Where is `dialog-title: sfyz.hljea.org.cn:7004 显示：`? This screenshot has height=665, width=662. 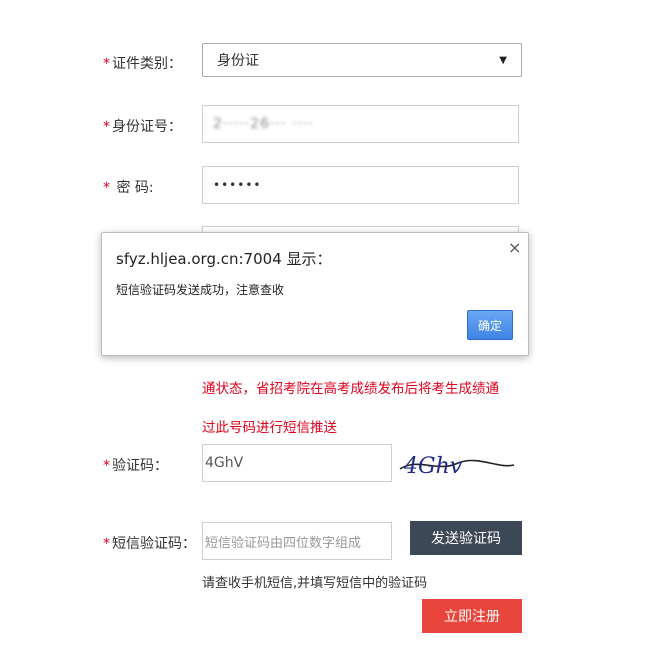
dialog-title: sfyz.hljea.org.cn:7004 显示： is located at coordinates (224, 259).